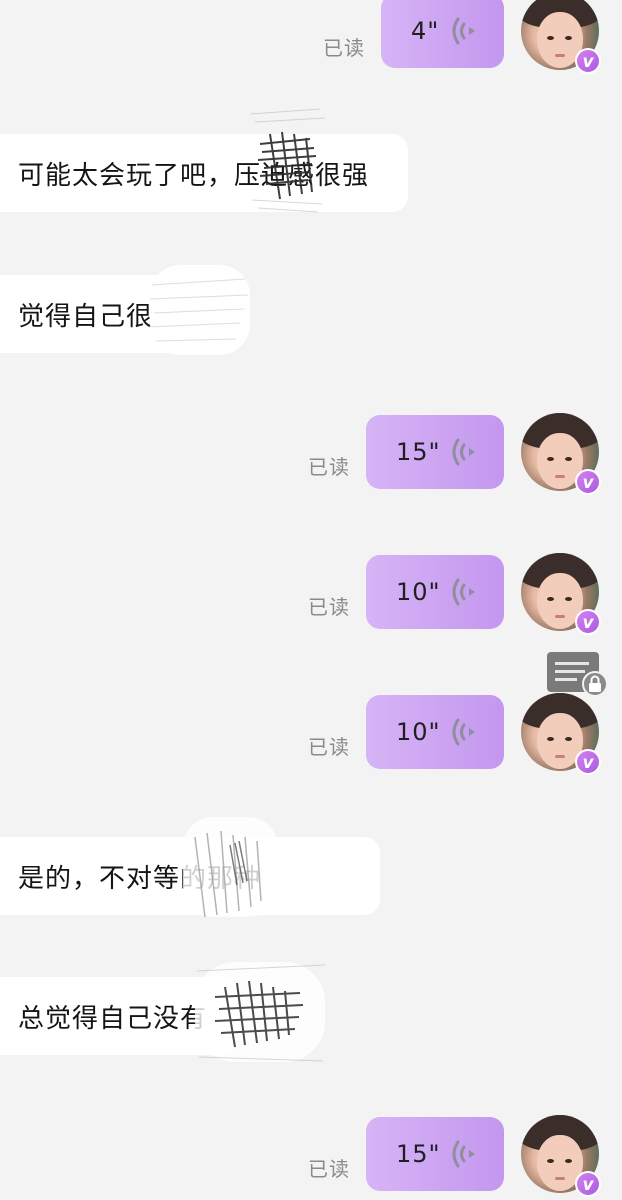  I want to click on message-text: 可能太会玩了吧，压迫感很强, so click(194, 175).